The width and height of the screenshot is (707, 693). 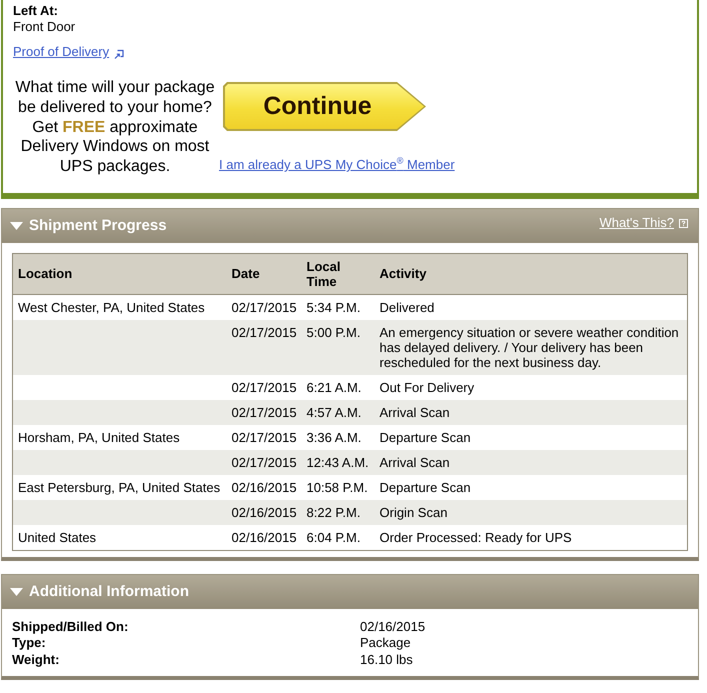 What do you see at coordinates (338, 412) in the screenshot?
I see `time-cell: 4:57 A.M.` at bounding box center [338, 412].